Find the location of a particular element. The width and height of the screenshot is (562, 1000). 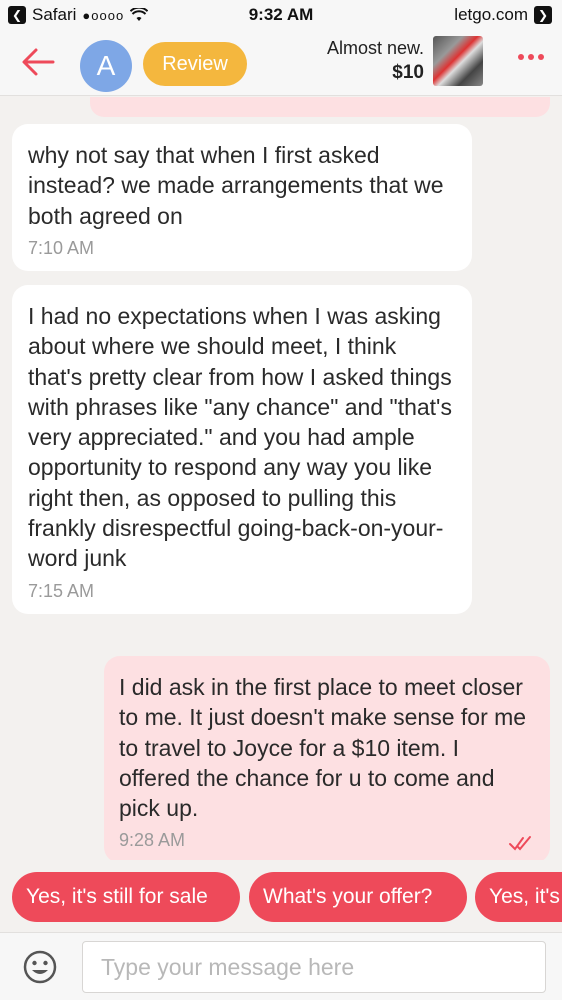

quick-reply-still-for-sale: Yes, it's still for sale is located at coordinates (126, 897).